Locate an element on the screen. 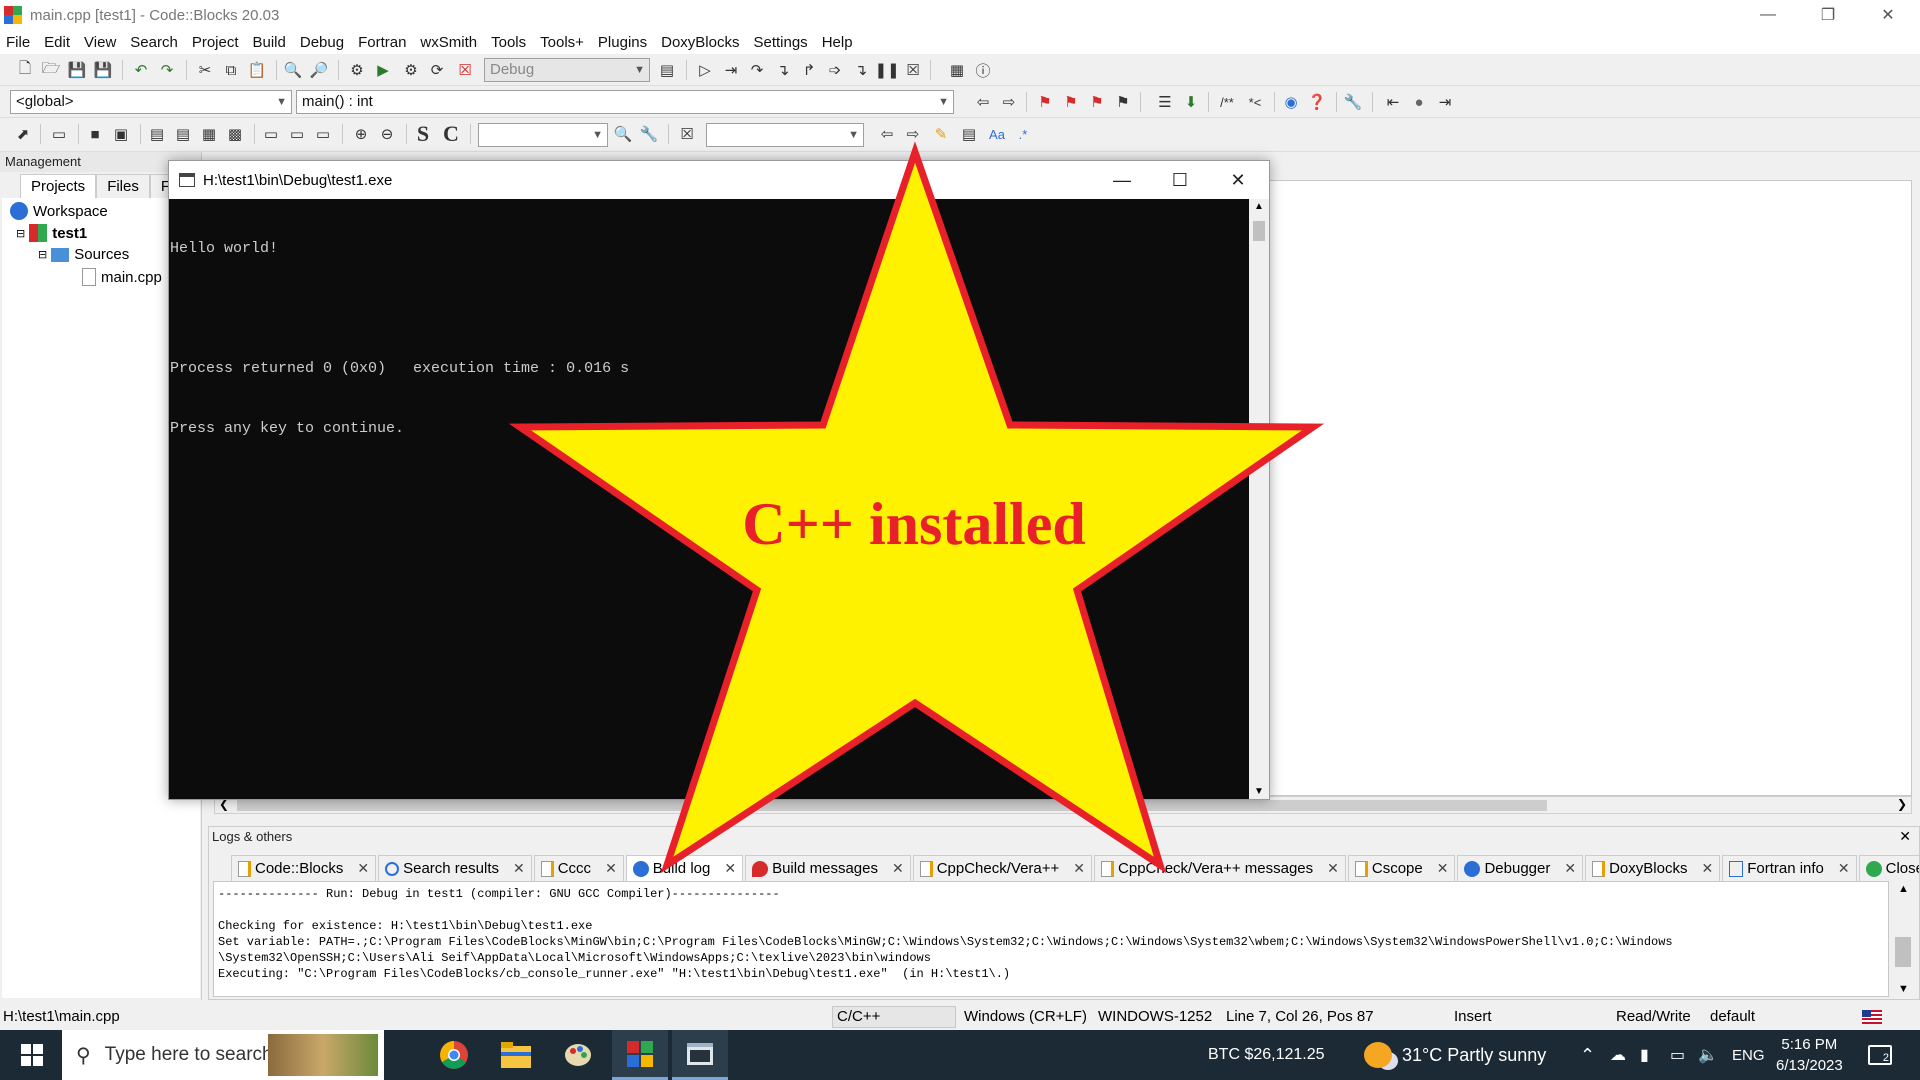 The height and width of the screenshot is (1080, 1920). console-taskbar-icon is located at coordinates (700, 1055).